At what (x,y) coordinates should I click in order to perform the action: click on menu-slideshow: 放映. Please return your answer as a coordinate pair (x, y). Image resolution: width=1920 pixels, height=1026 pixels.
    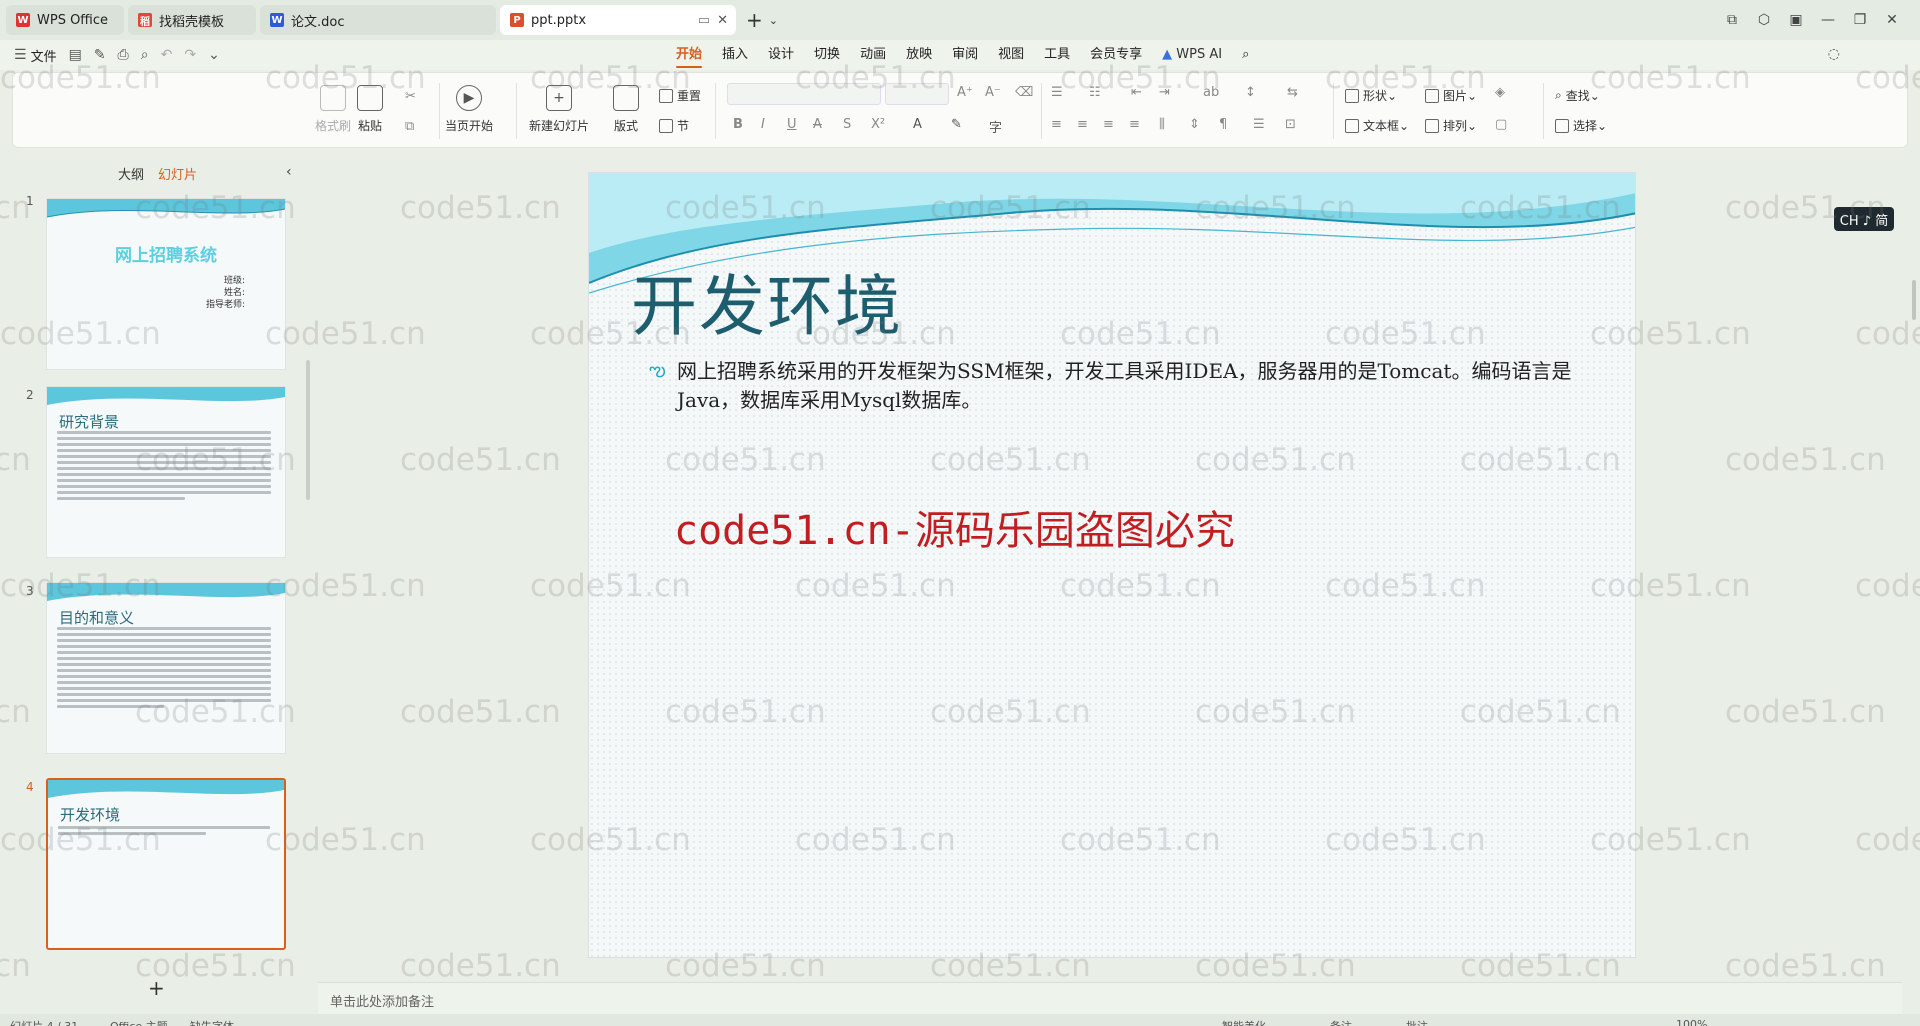
    Looking at the image, I should click on (919, 55).